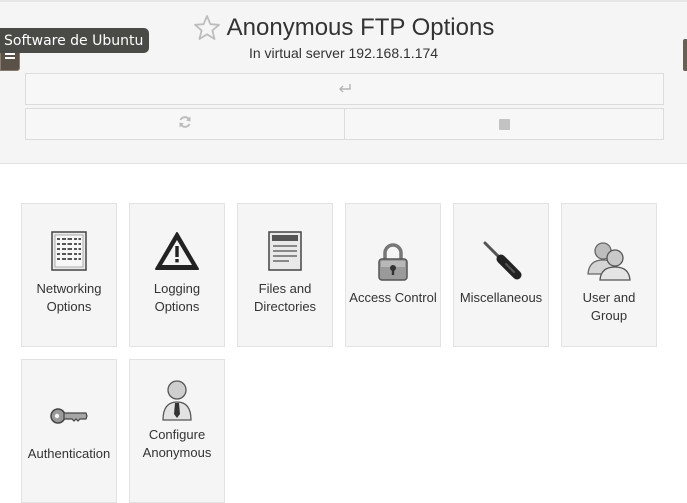  Describe the element at coordinates (285, 253) in the screenshot. I see `document-icon` at that location.